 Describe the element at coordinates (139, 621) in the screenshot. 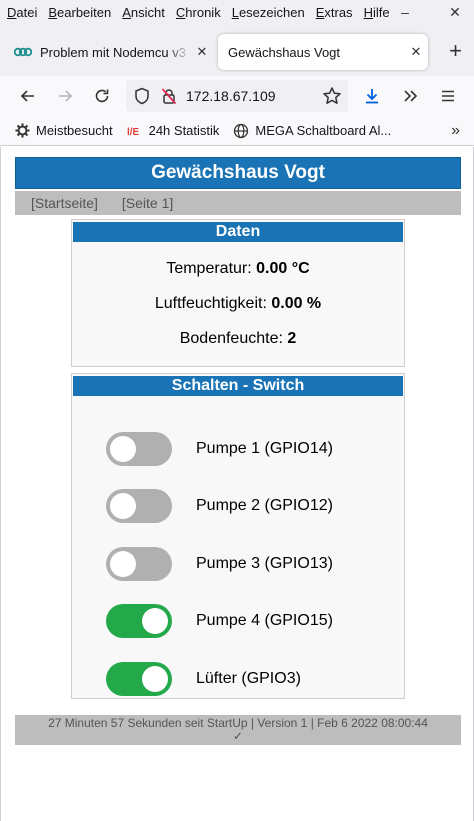

I see `pumpe-4-toggle` at that location.